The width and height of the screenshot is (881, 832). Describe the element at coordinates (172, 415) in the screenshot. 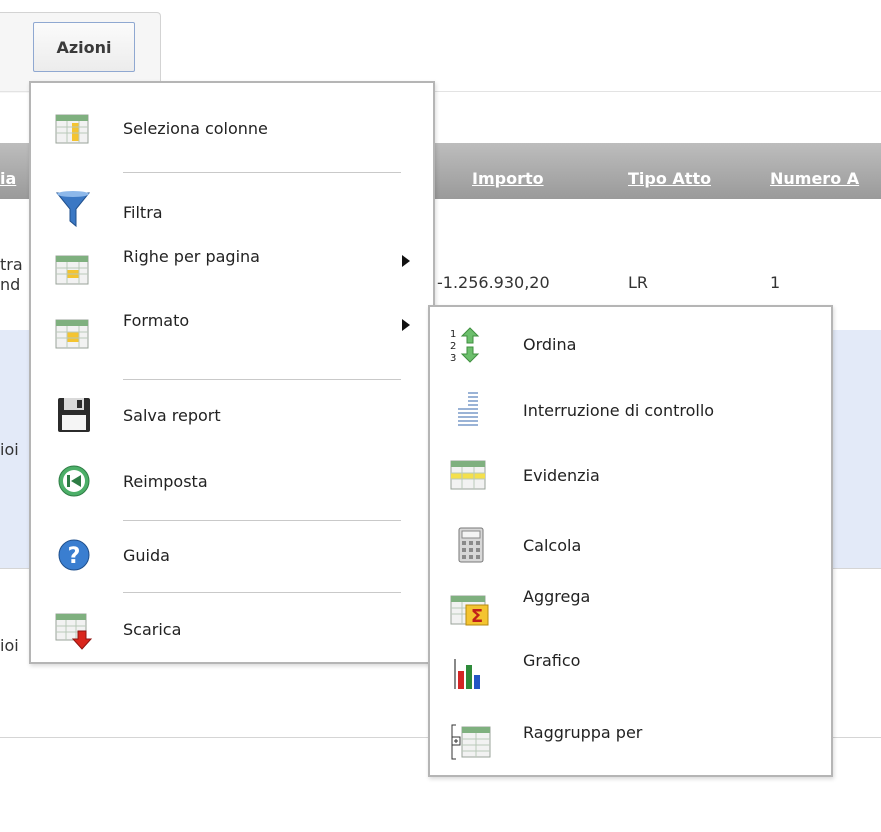

I see `menu-item-label: Salva report` at that location.